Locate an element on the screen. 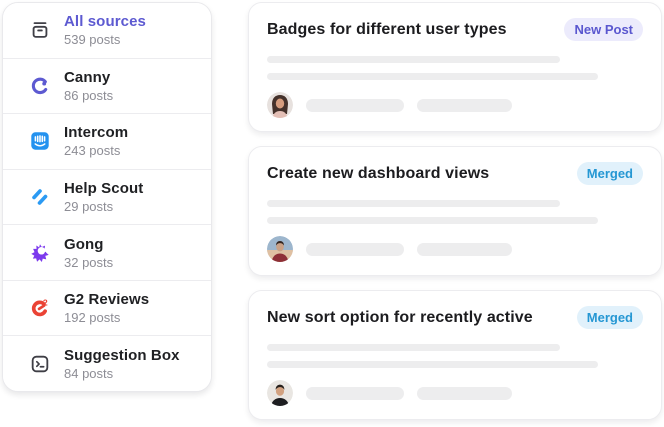  helpscout-icon is located at coordinates (40, 197).